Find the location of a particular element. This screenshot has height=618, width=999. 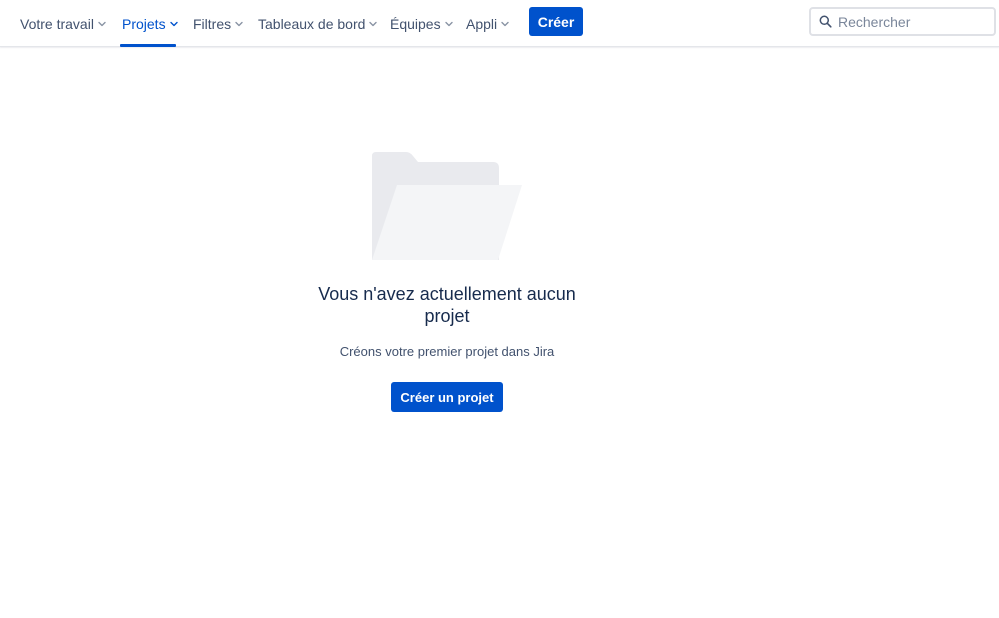

nav-item-tableaux-de-bord: Tableaux de bord is located at coordinates (318, 23).